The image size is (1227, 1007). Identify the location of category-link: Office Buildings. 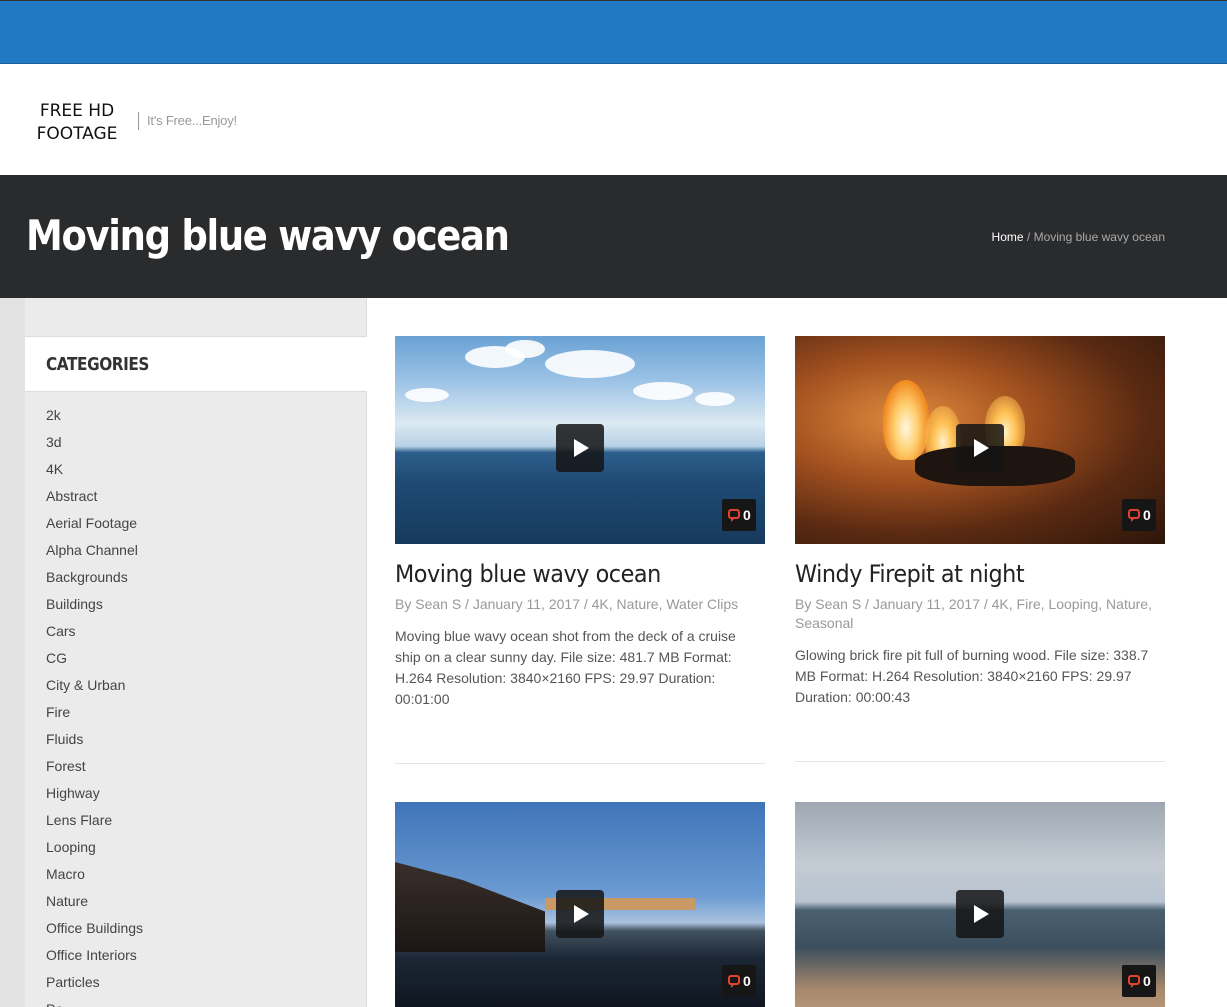
(94, 931).